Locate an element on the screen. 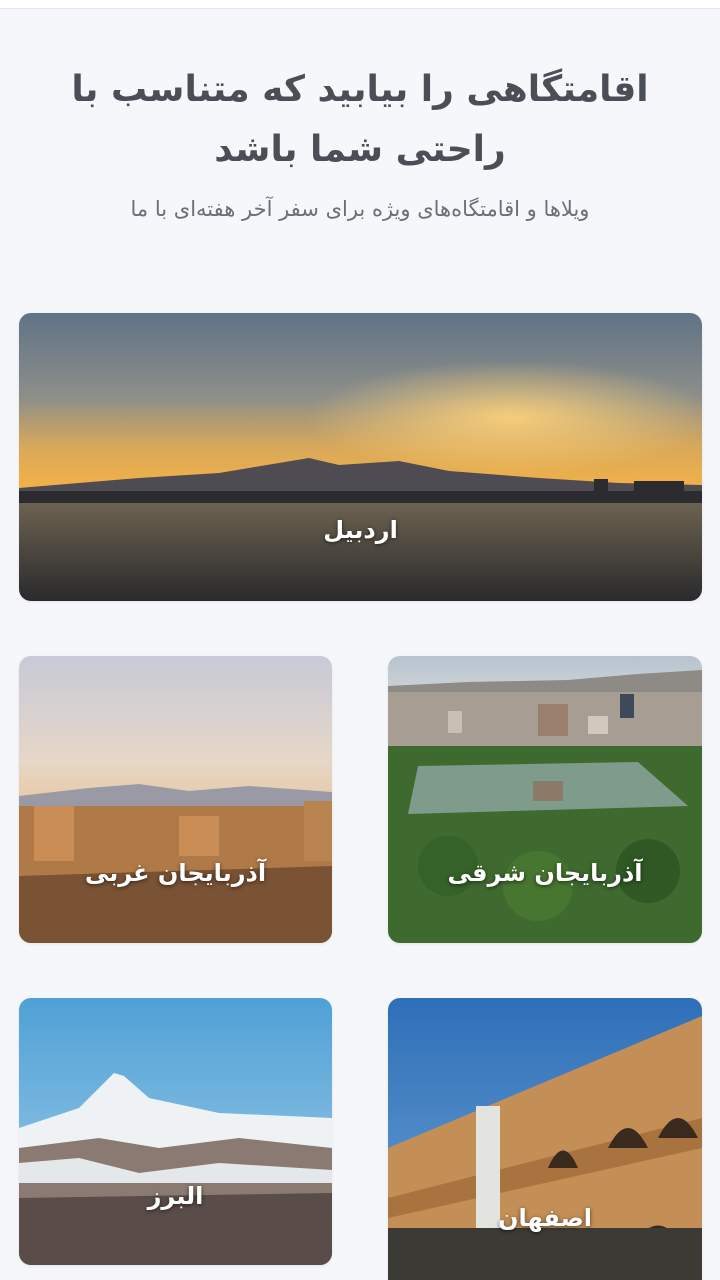 The width and height of the screenshot is (720, 1280). destination-label: آذربایجان شرقی is located at coordinates (545, 873).